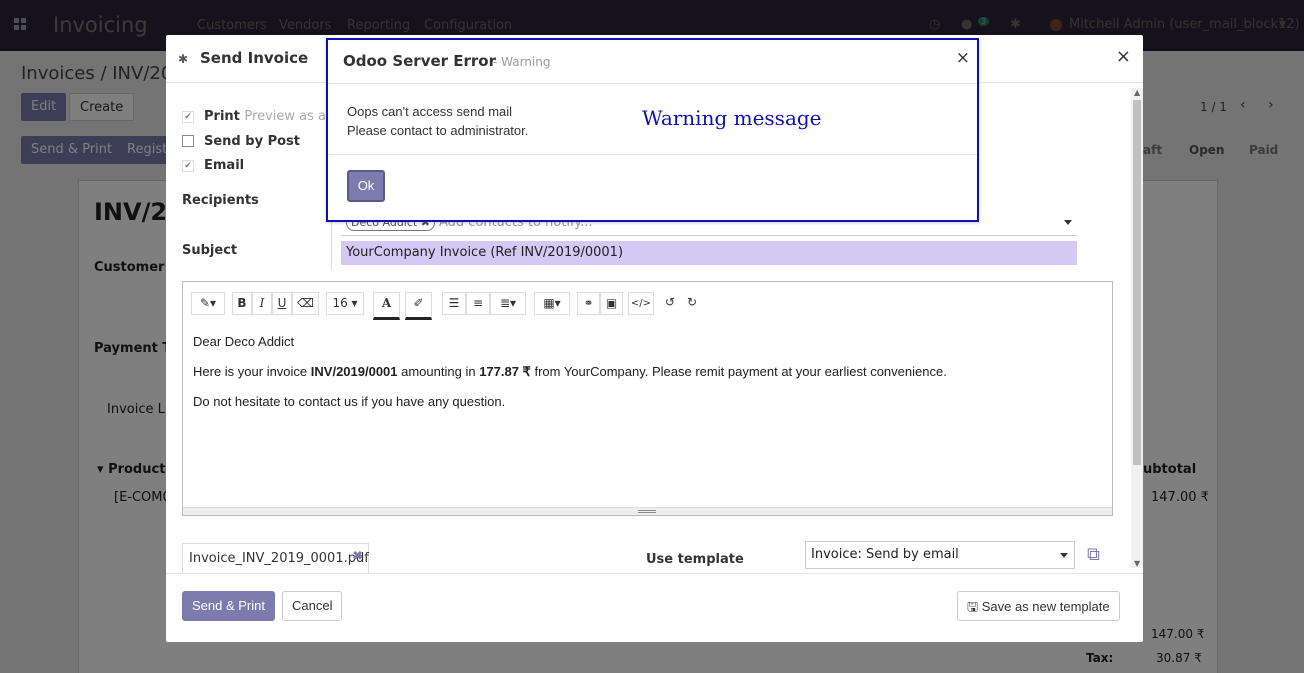 The width and height of the screenshot is (1304, 673). I want to click on text-color-button: A, so click(386, 306).